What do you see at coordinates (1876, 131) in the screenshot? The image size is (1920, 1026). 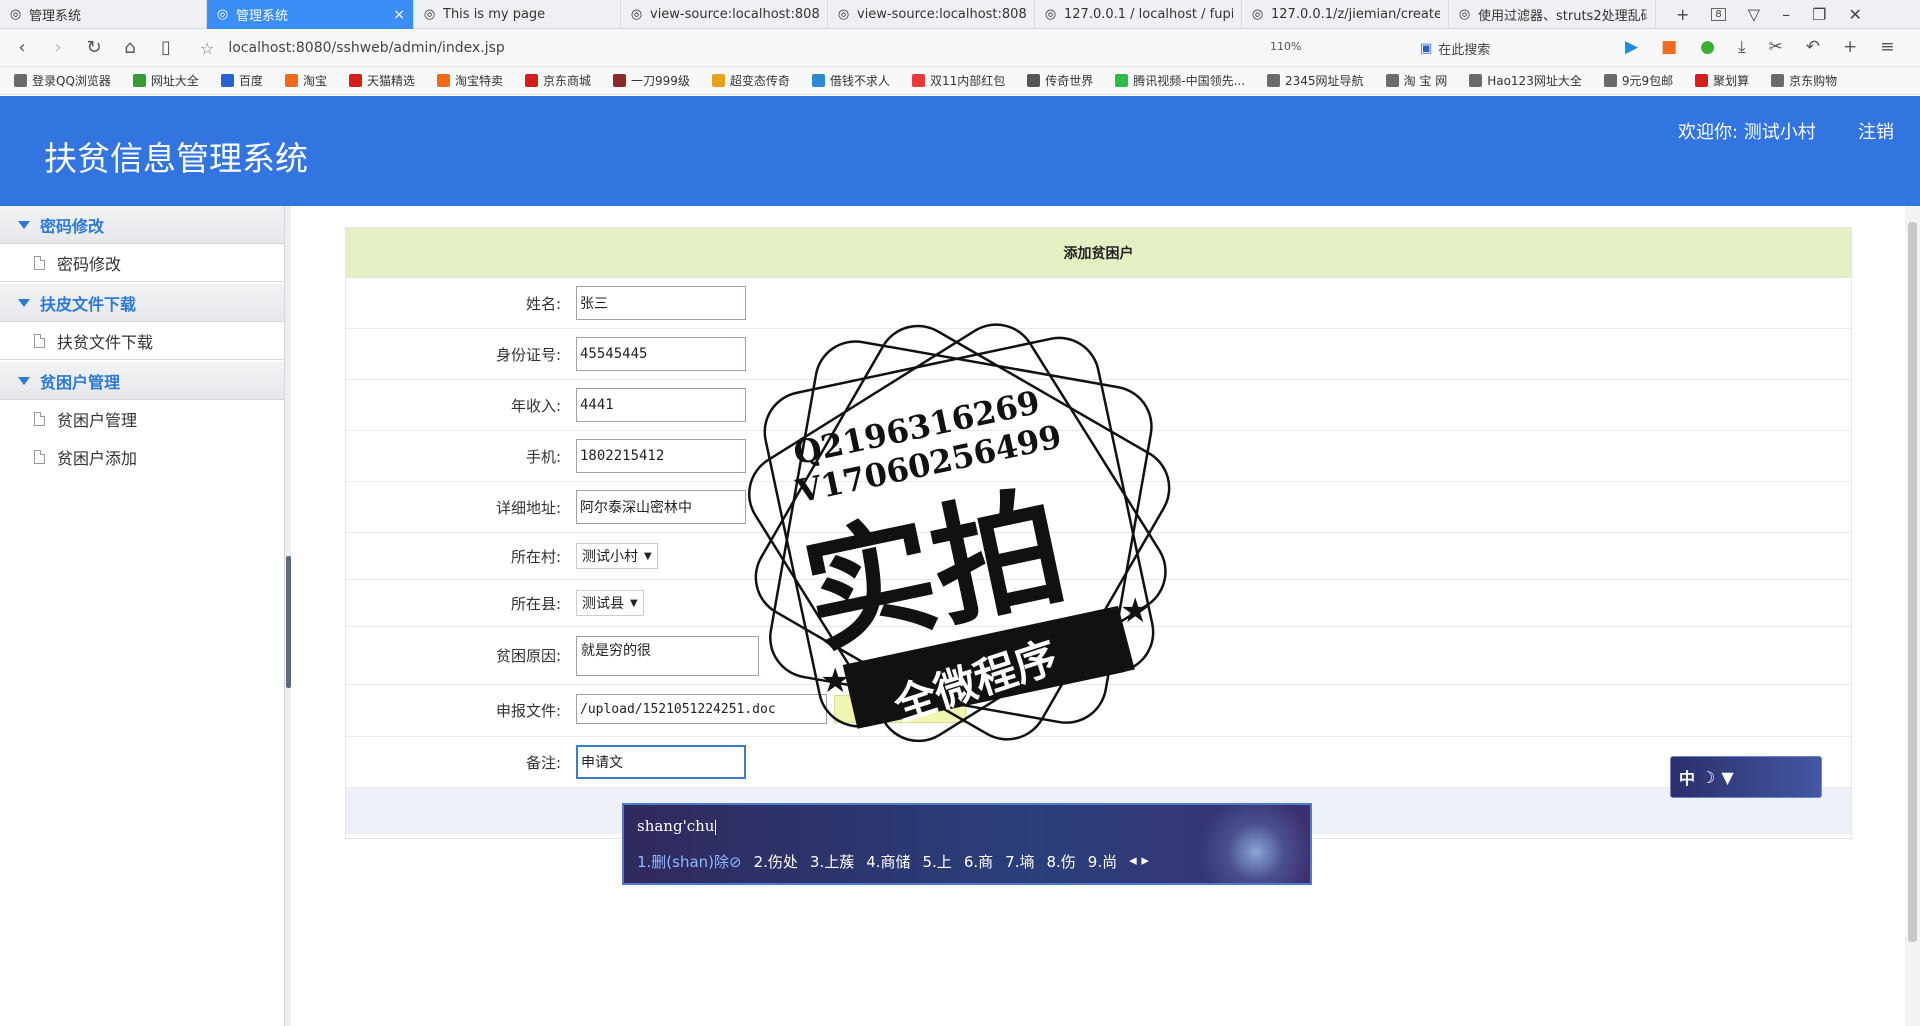 I see `logout-link: 注销` at bounding box center [1876, 131].